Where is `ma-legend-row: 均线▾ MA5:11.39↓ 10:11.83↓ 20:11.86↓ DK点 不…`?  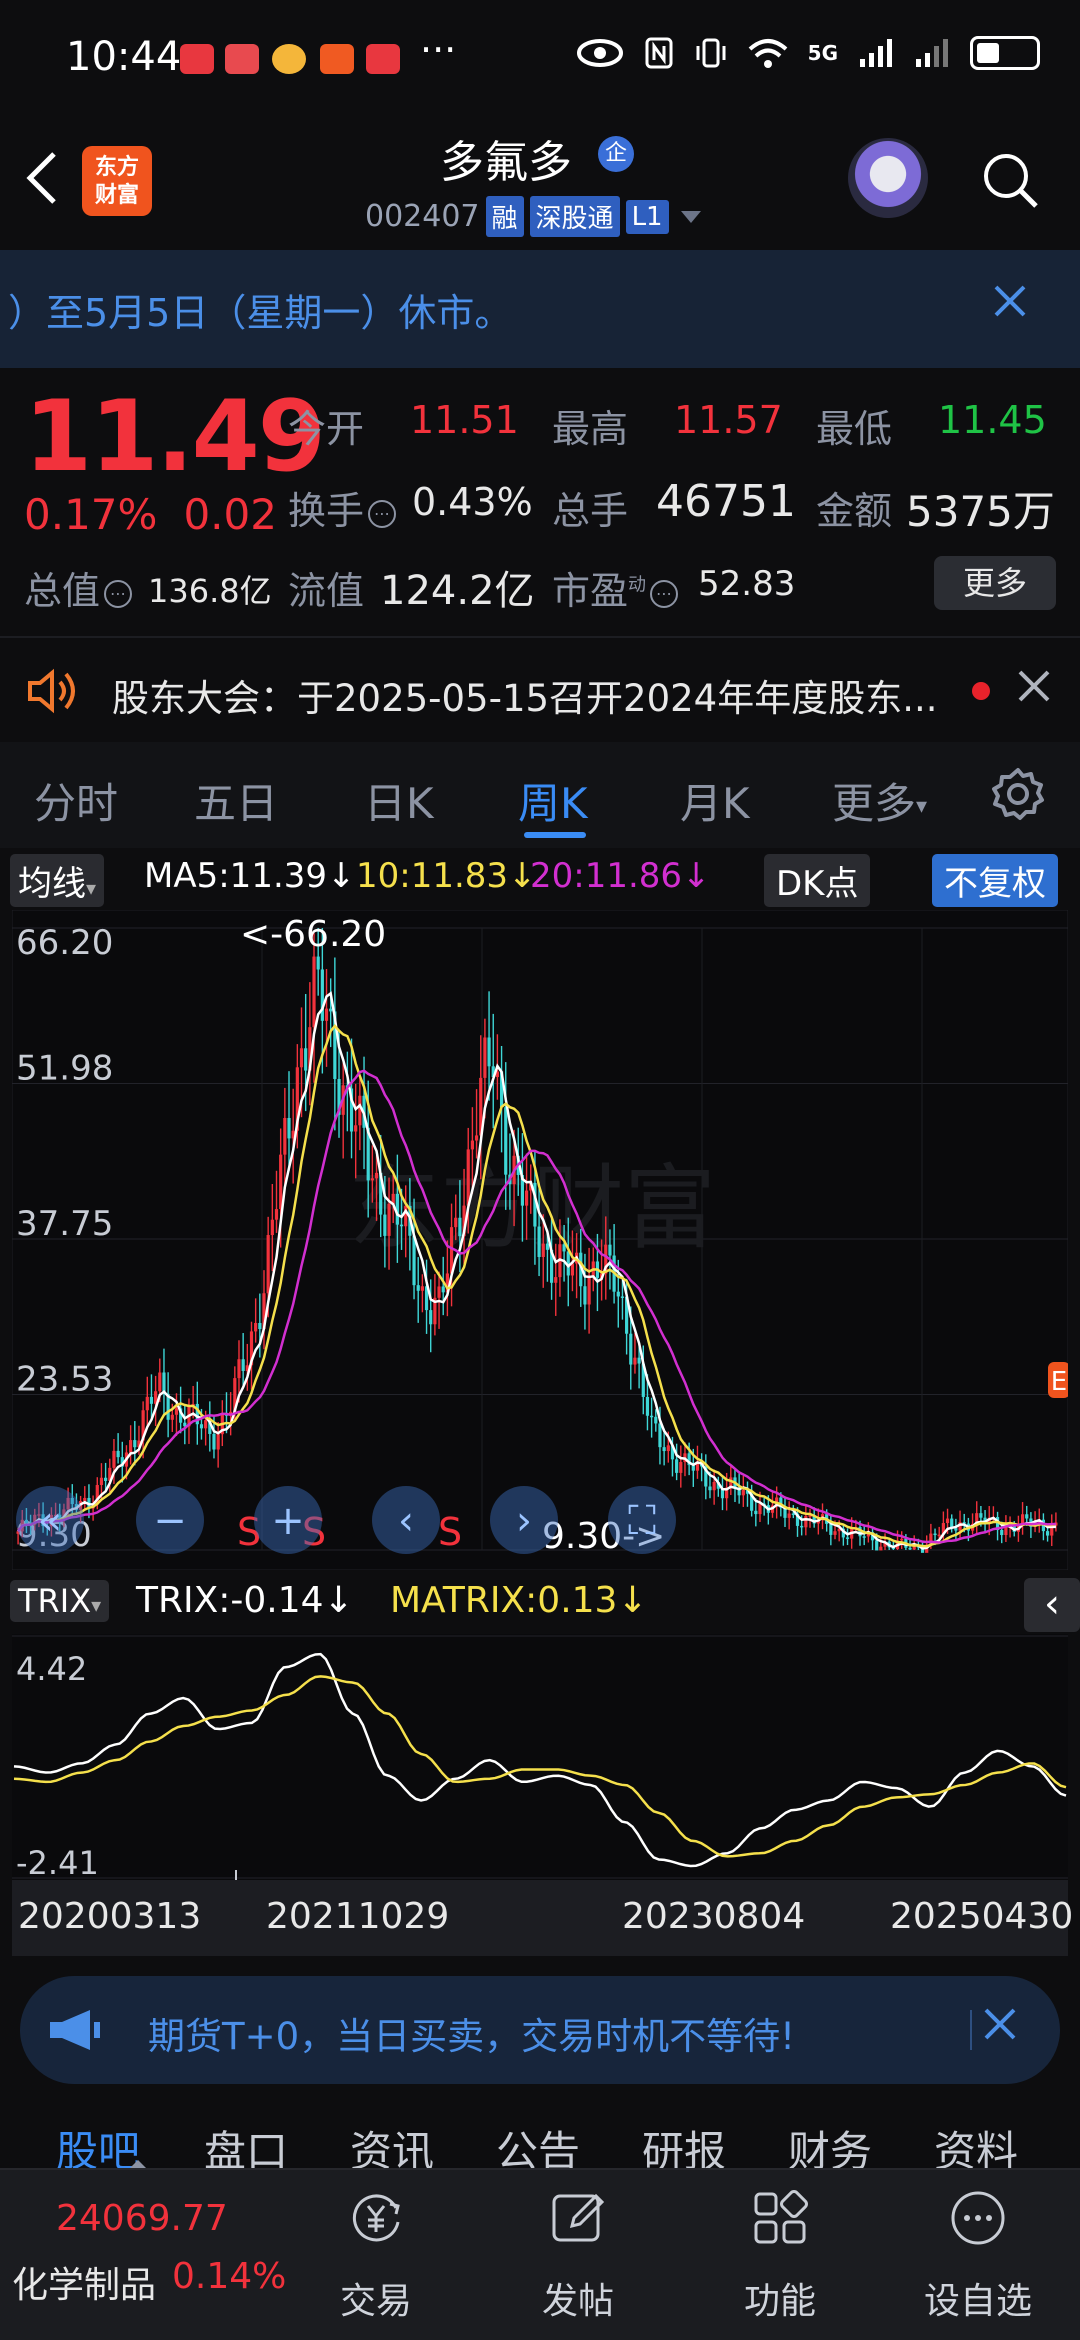
ma-legend-row: 均线▾ MA5:11.39↓ 10:11.83↓ 20:11.86↓ DK点 不… is located at coordinates (545, 879).